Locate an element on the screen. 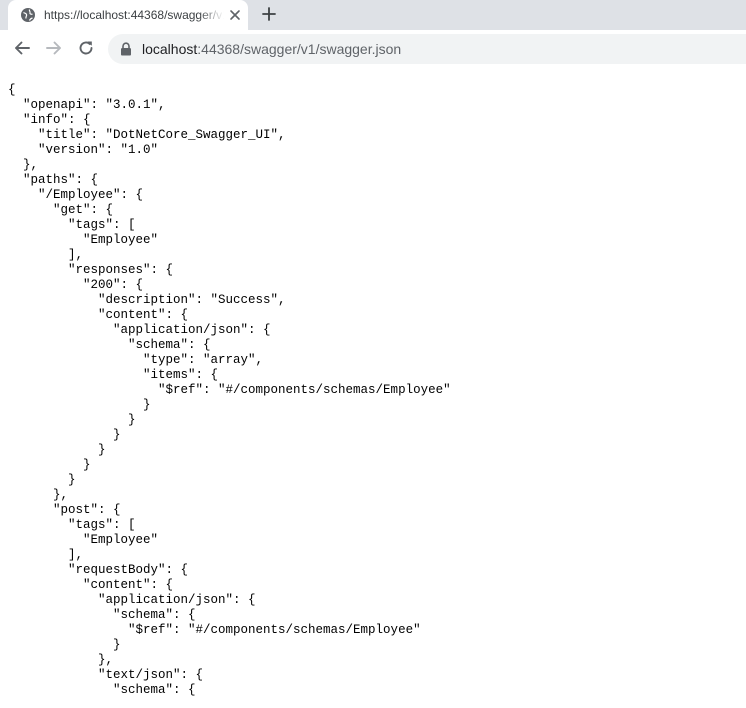  json-line: "requestBody": { is located at coordinates (98, 570).